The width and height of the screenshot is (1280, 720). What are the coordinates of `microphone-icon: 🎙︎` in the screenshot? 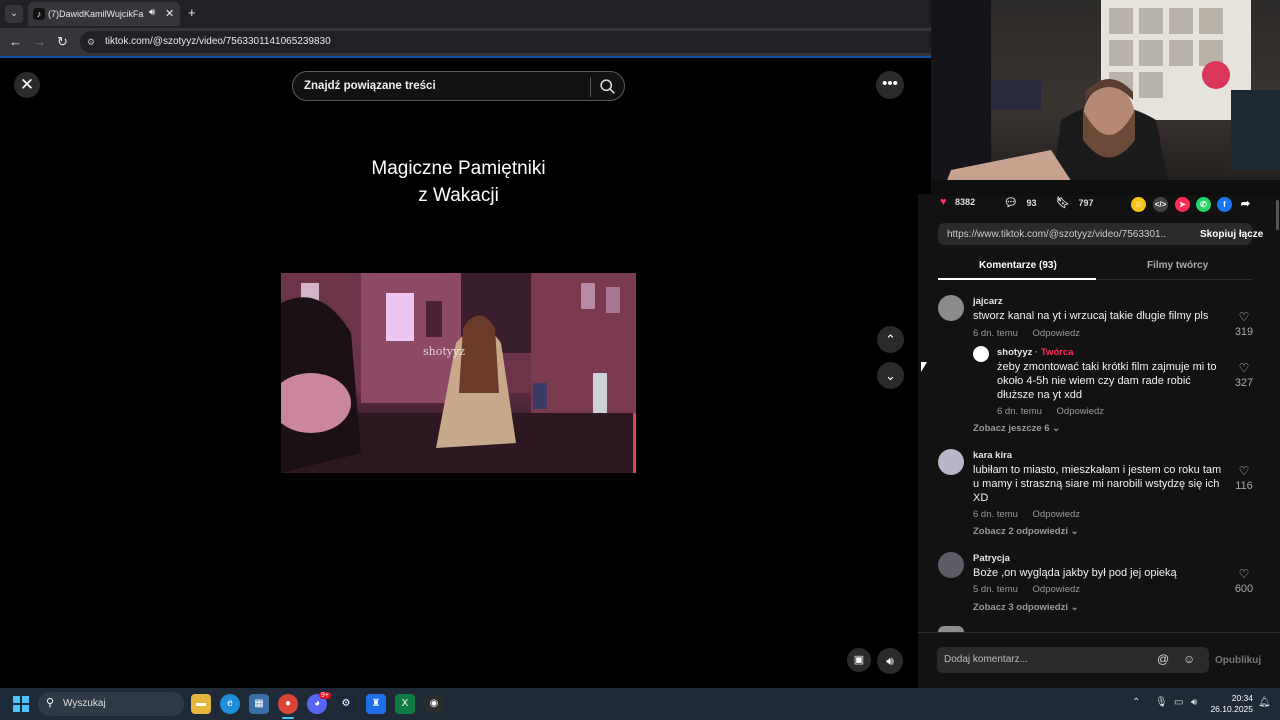 It's located at (1161, 702).